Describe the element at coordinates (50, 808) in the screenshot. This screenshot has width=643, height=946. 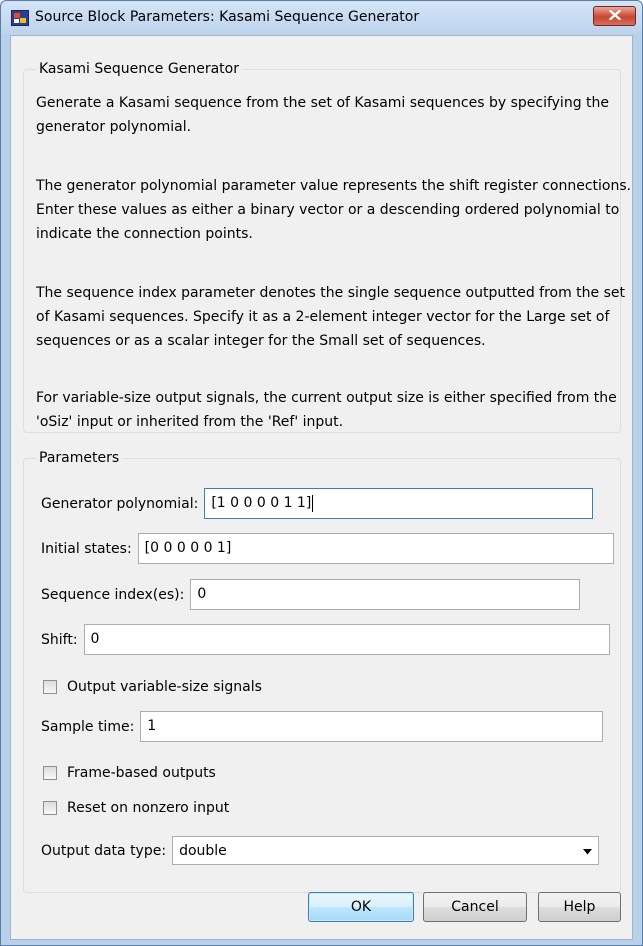
I see `reset-nonzero-checkbox` at that location.